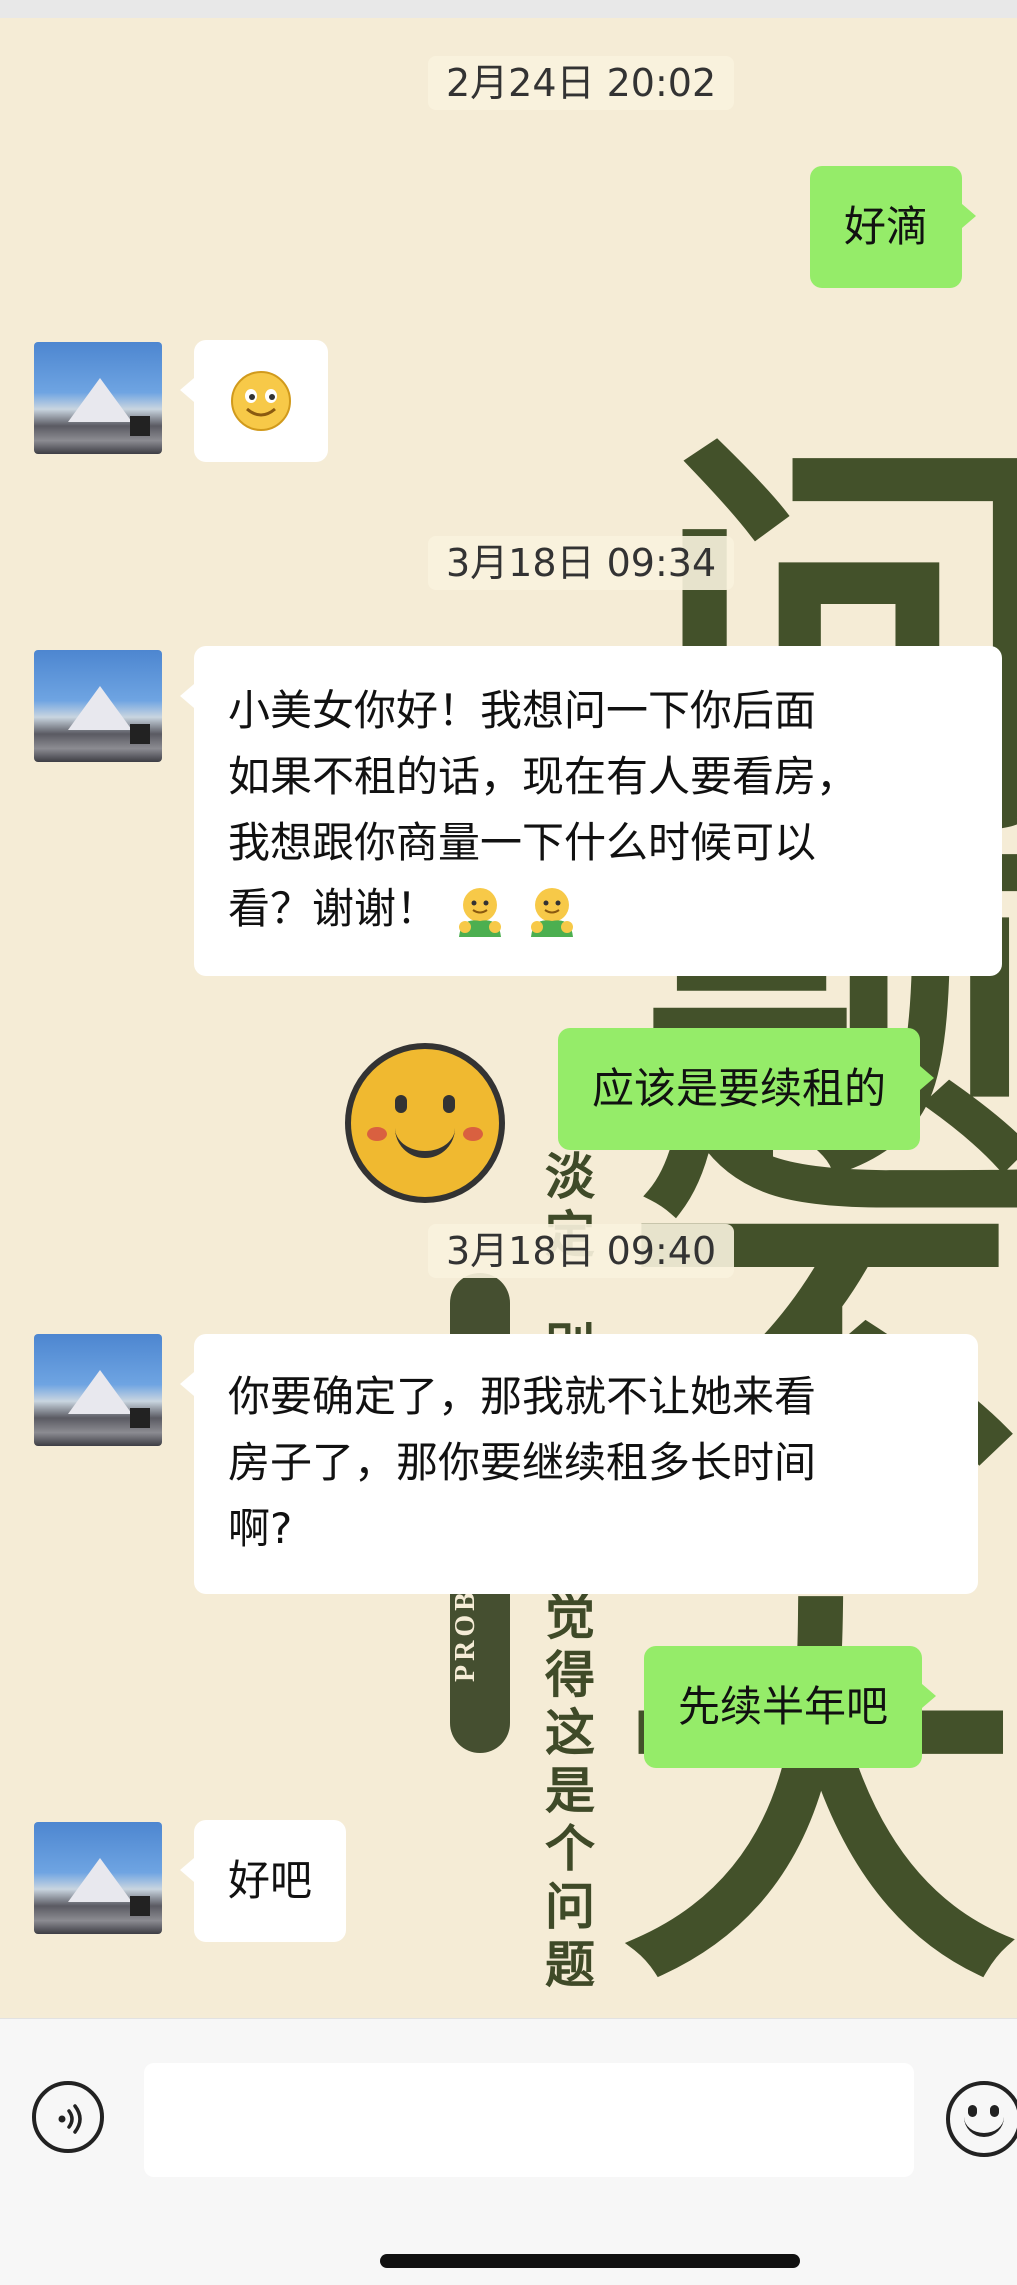  Describe the element at coordinates (529, 2120) in the screenshot. I see `message-input` at that location.